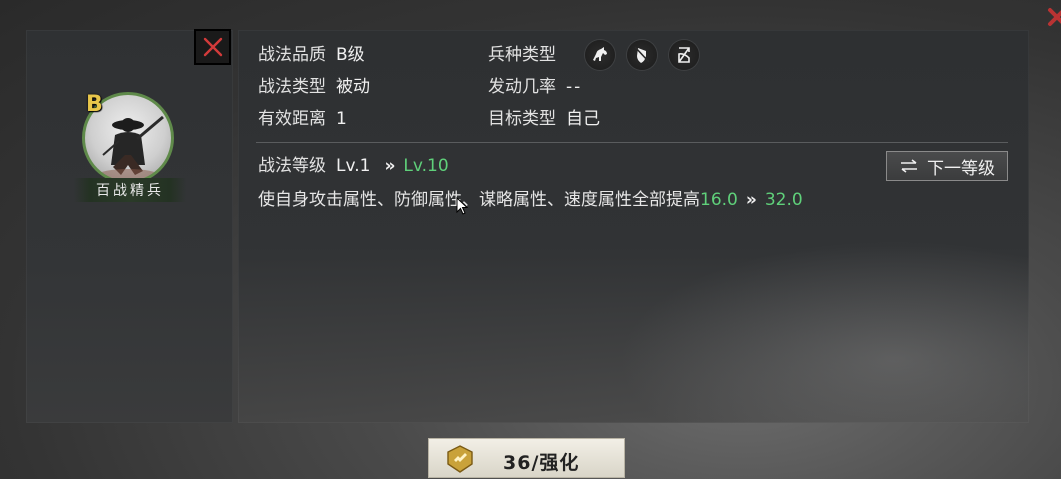 The height and width of the screenshot is (479, 1061). Describe the element at coordinates (961, 168) in the screenshot. I see `next-level-label: 下一等级` at that location.